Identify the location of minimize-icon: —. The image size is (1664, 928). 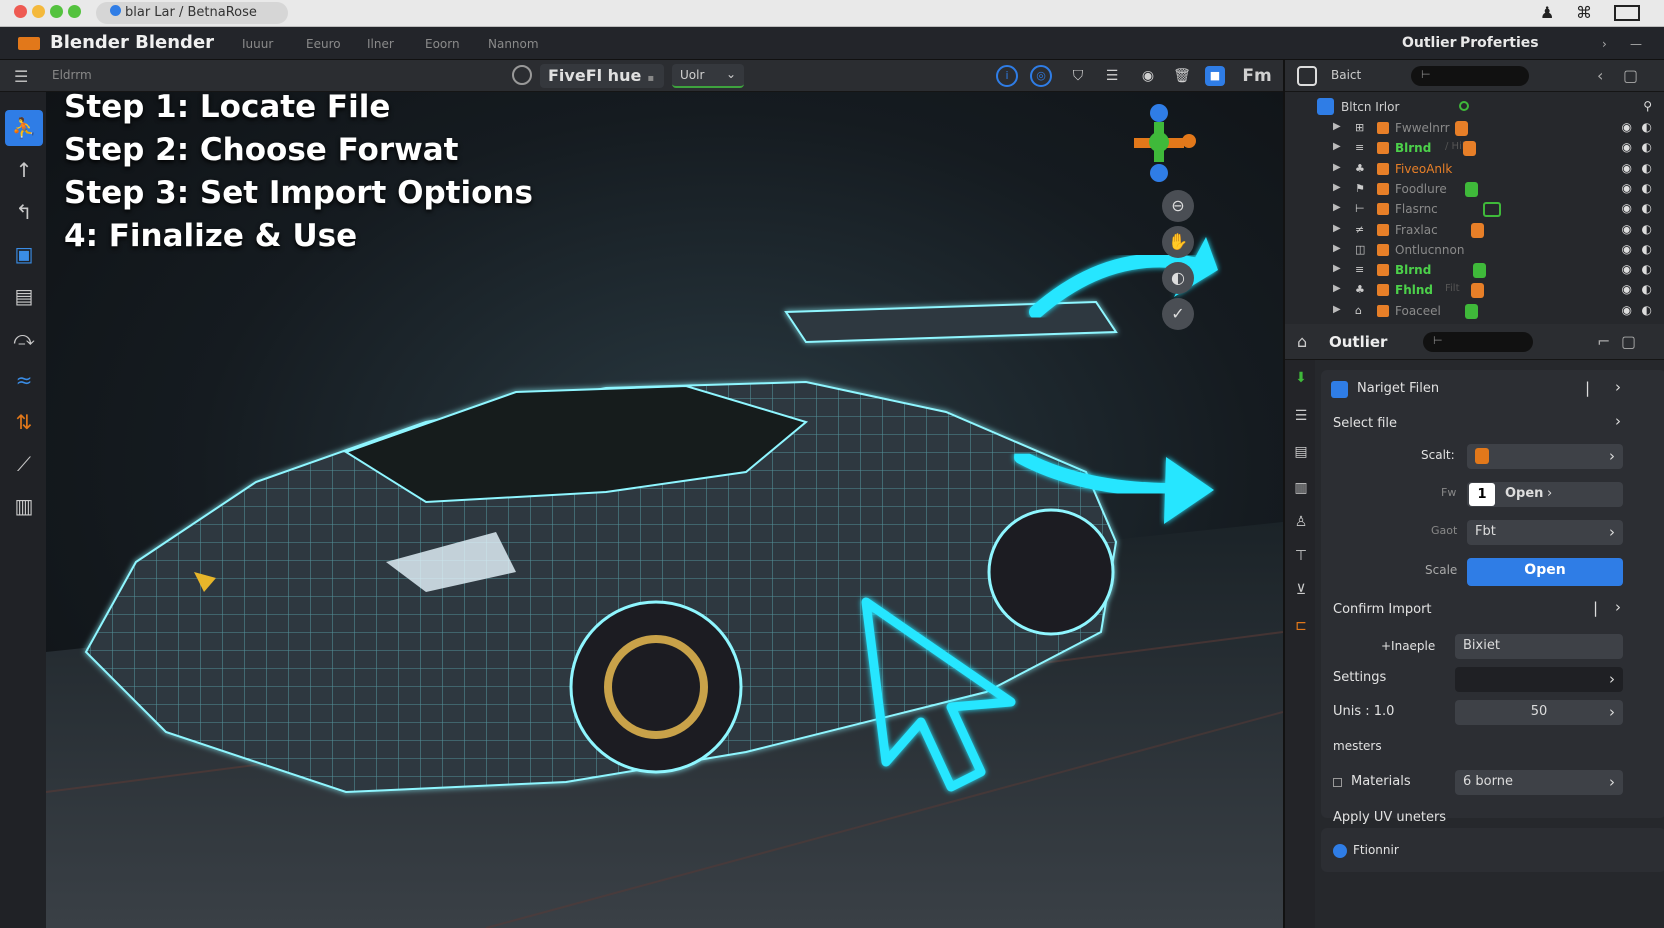
(1636, 44).